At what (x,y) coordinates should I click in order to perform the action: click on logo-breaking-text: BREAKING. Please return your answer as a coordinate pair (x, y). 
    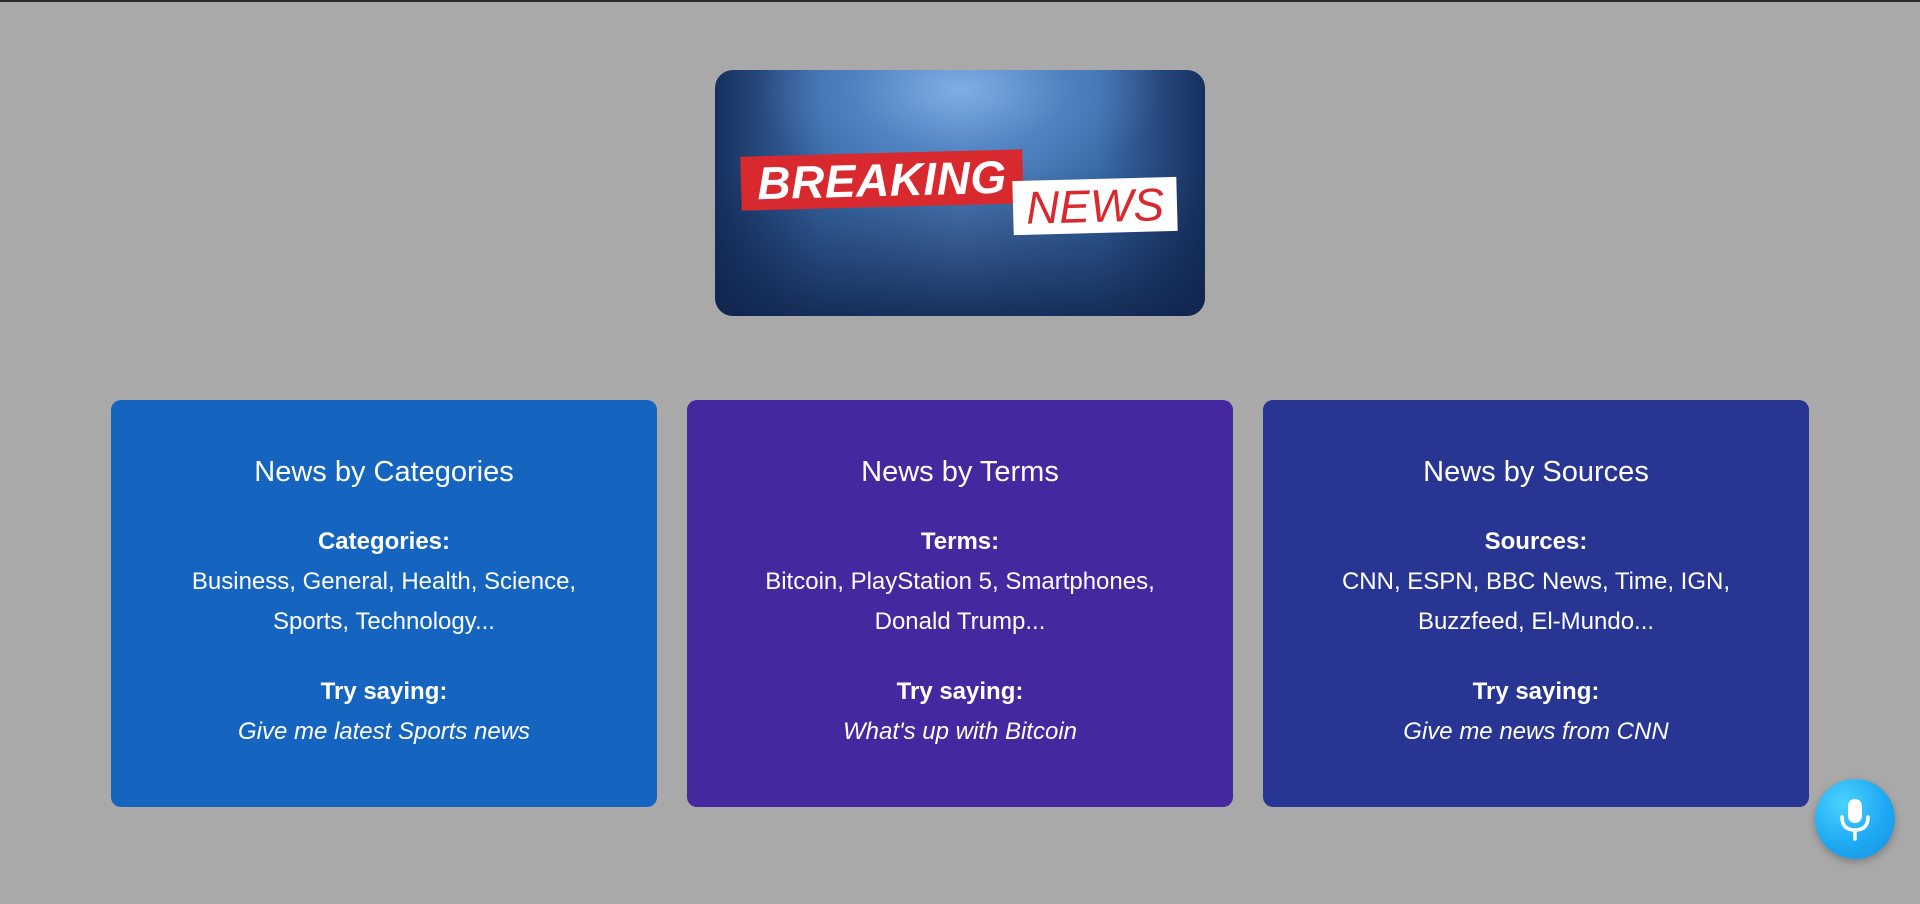
    Looking at the image, I should click on (882, 180).